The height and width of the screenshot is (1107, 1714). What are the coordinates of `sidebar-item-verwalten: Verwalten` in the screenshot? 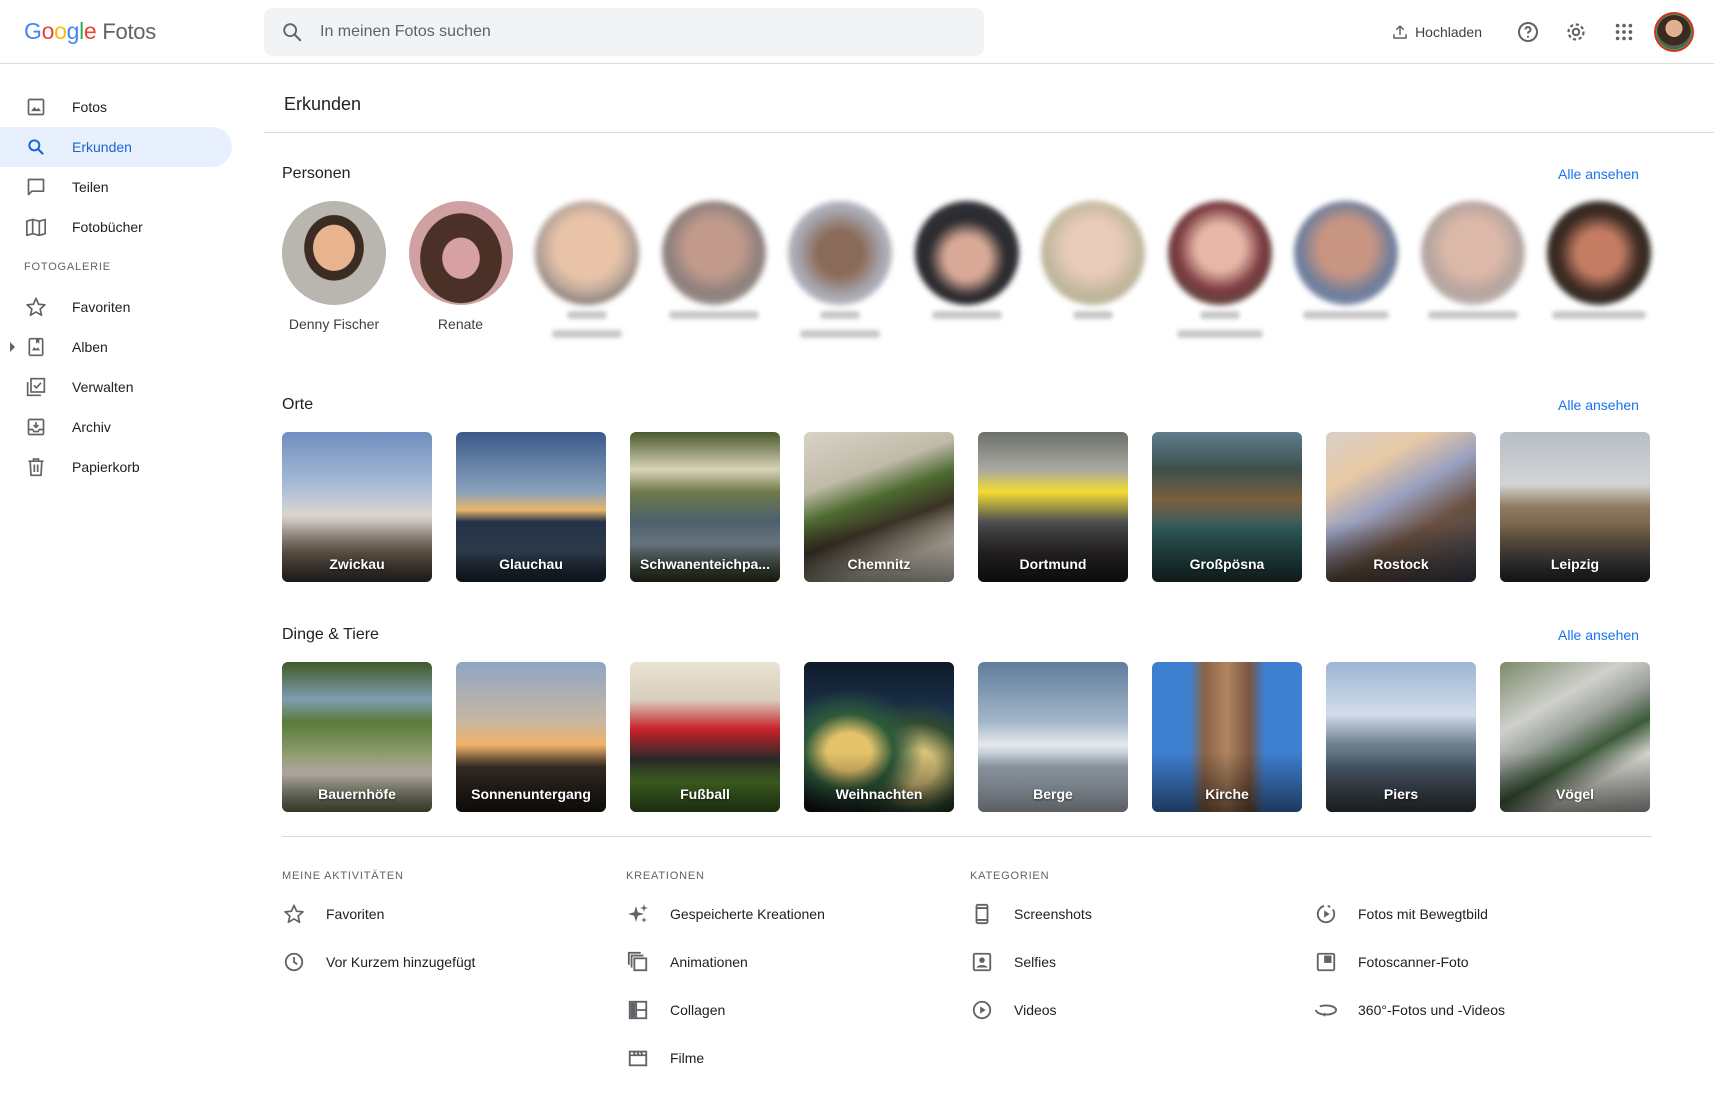 It's located at (128, 387).